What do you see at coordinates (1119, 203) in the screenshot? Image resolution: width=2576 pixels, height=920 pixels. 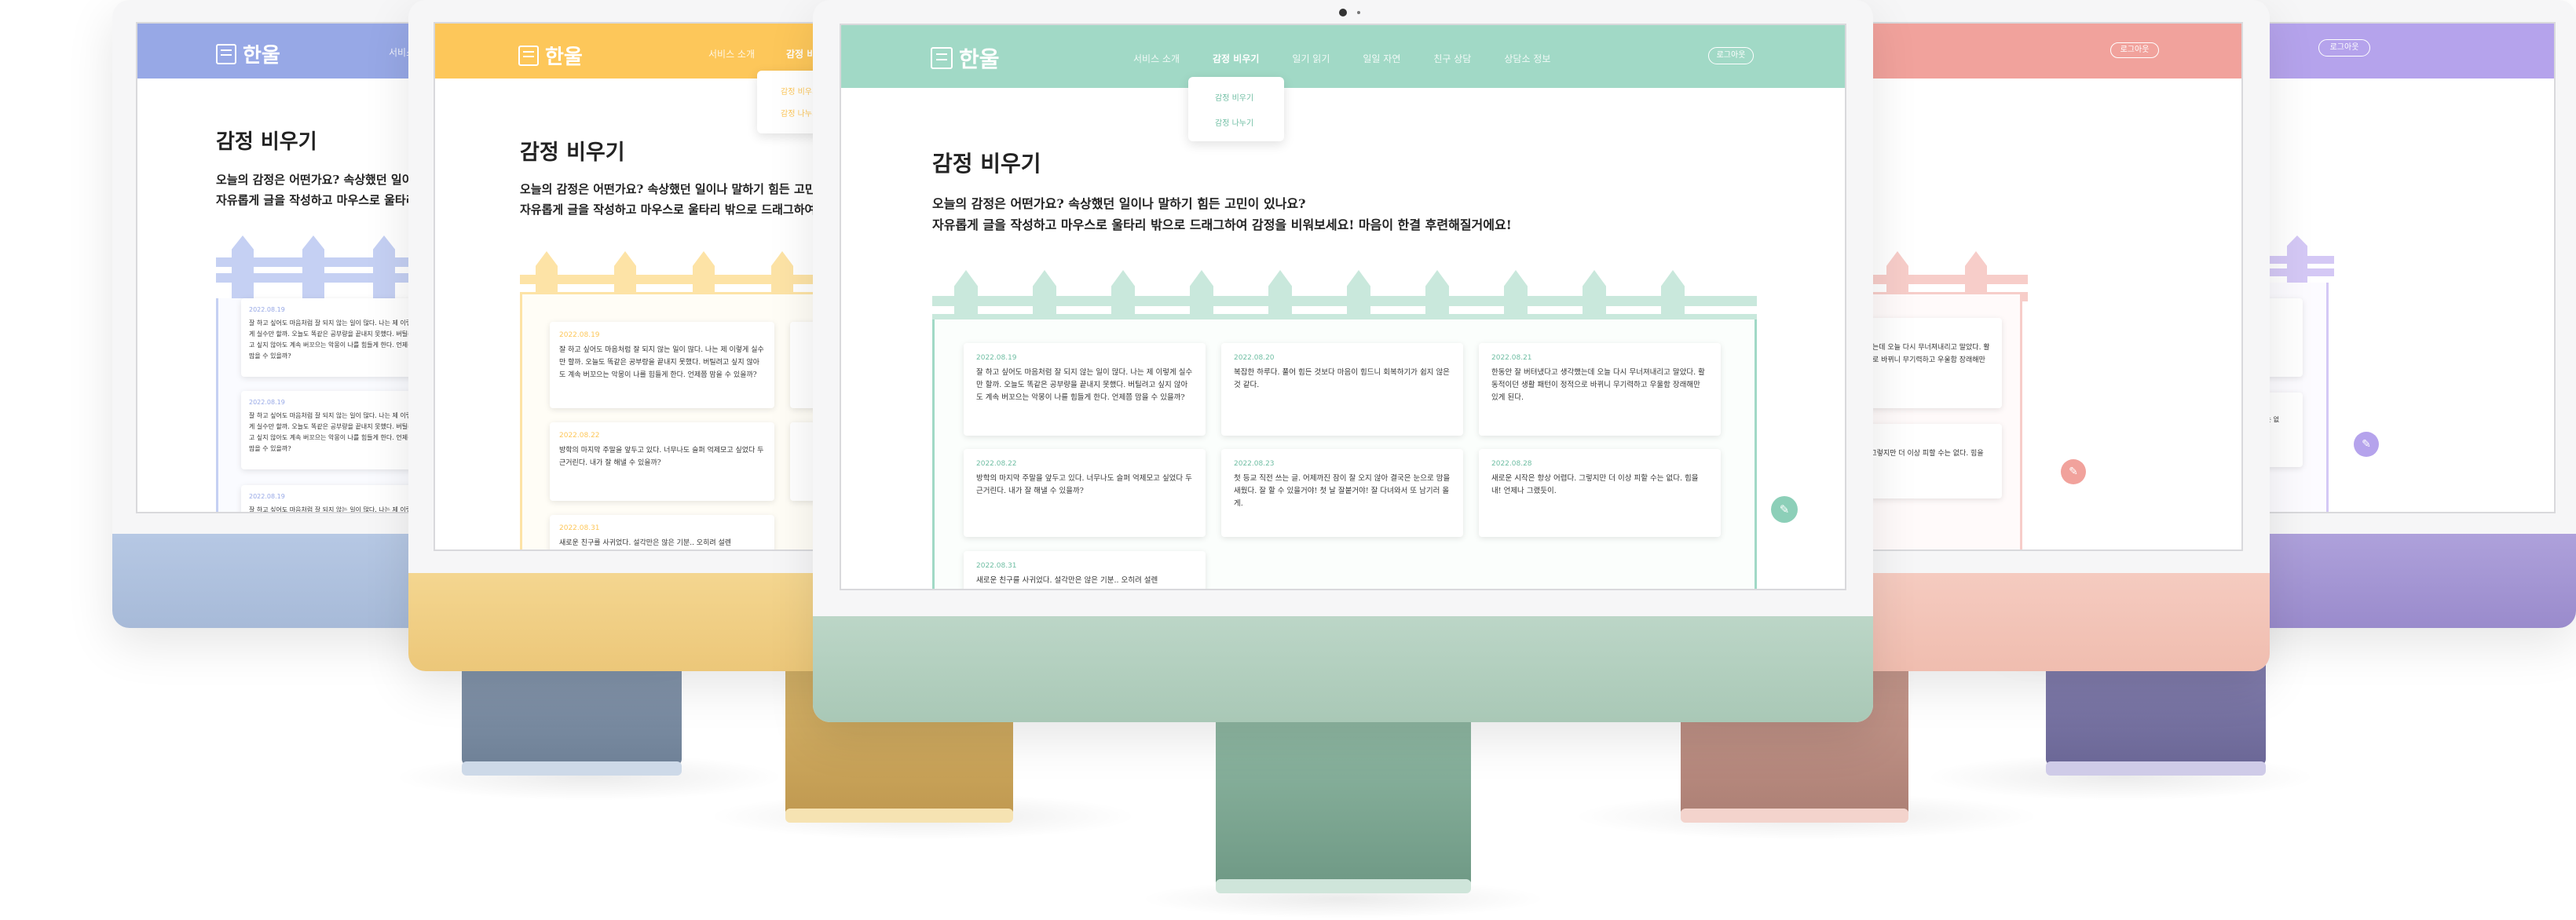 I see `intro-line: 오늘의 감정은 어떤가요? 속상했던 일이나 말하기 힘든 고민이 있나요?` at bounding box center [1119, 203].